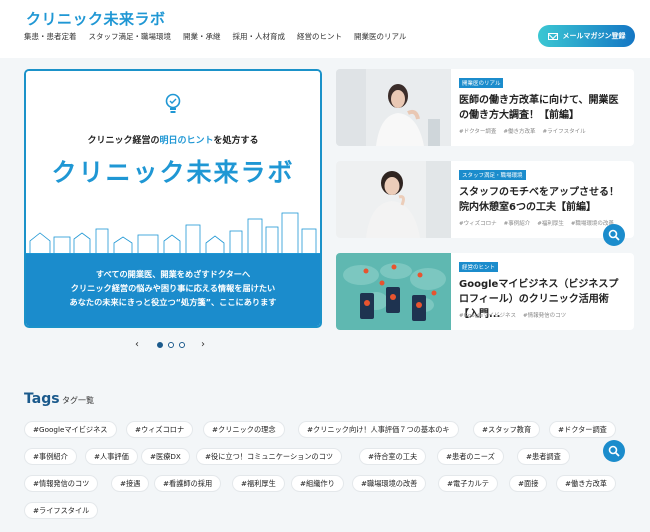 This screenshot has height=532, width=650. I want to click on tag-chip: #福利厚生, so click(258, 483).